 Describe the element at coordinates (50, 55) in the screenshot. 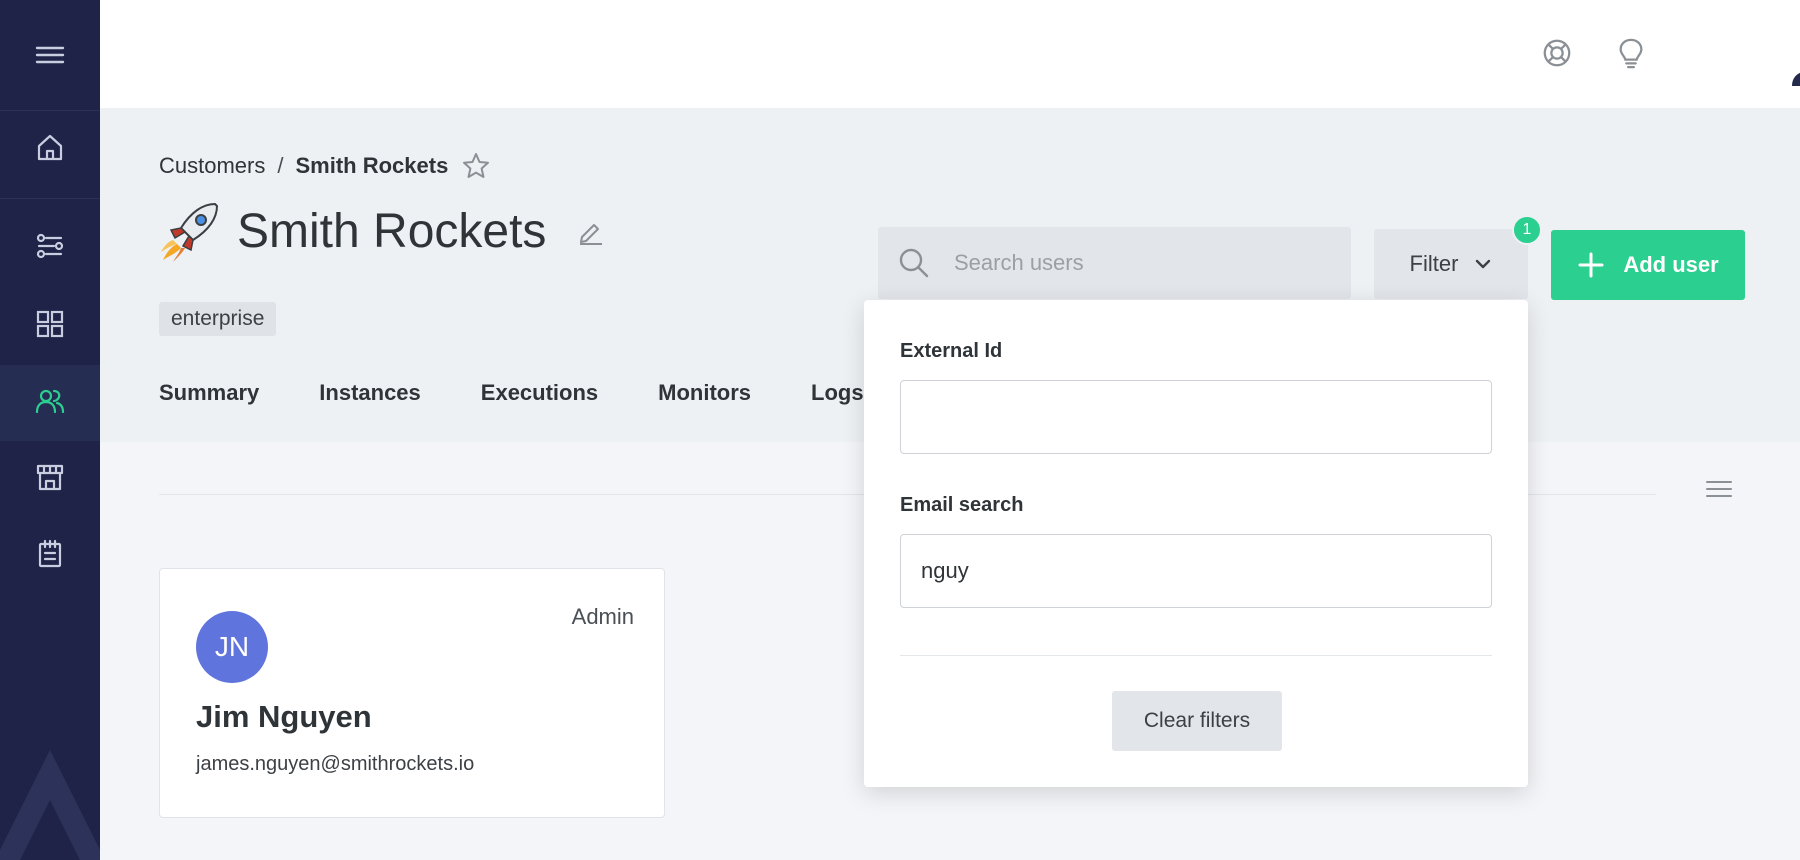

I see `hamburger-icon` at that location.